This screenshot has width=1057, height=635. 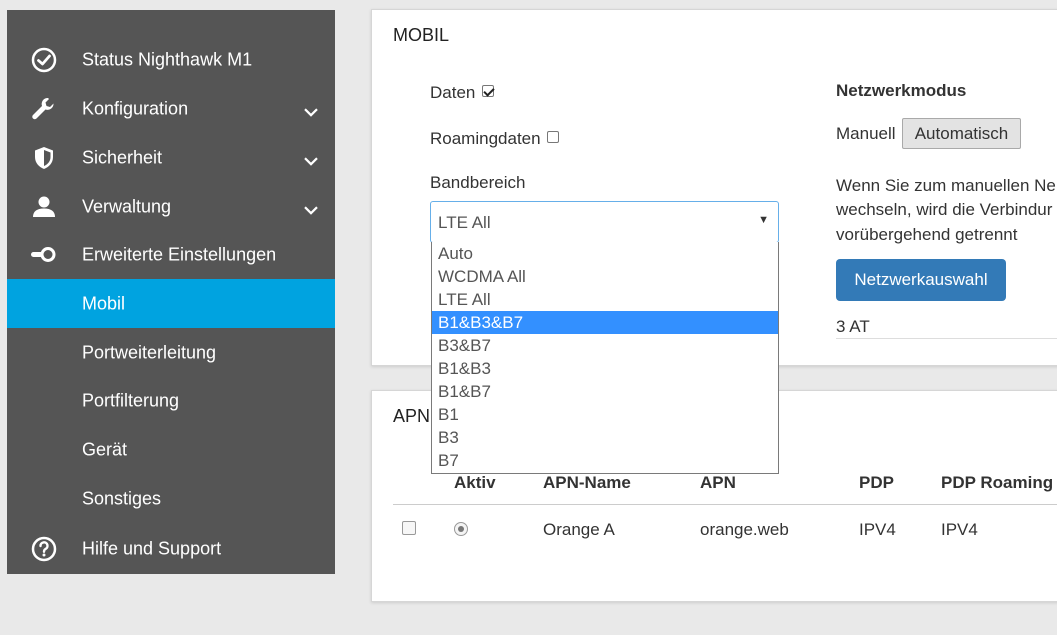 I want to click on user-icon, so click(x=44, y=207).